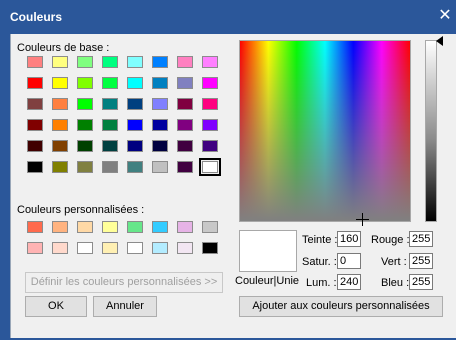 The width and height of the screenshot is (456, 340). I want to click on luminance-slider, so click(431, 131).